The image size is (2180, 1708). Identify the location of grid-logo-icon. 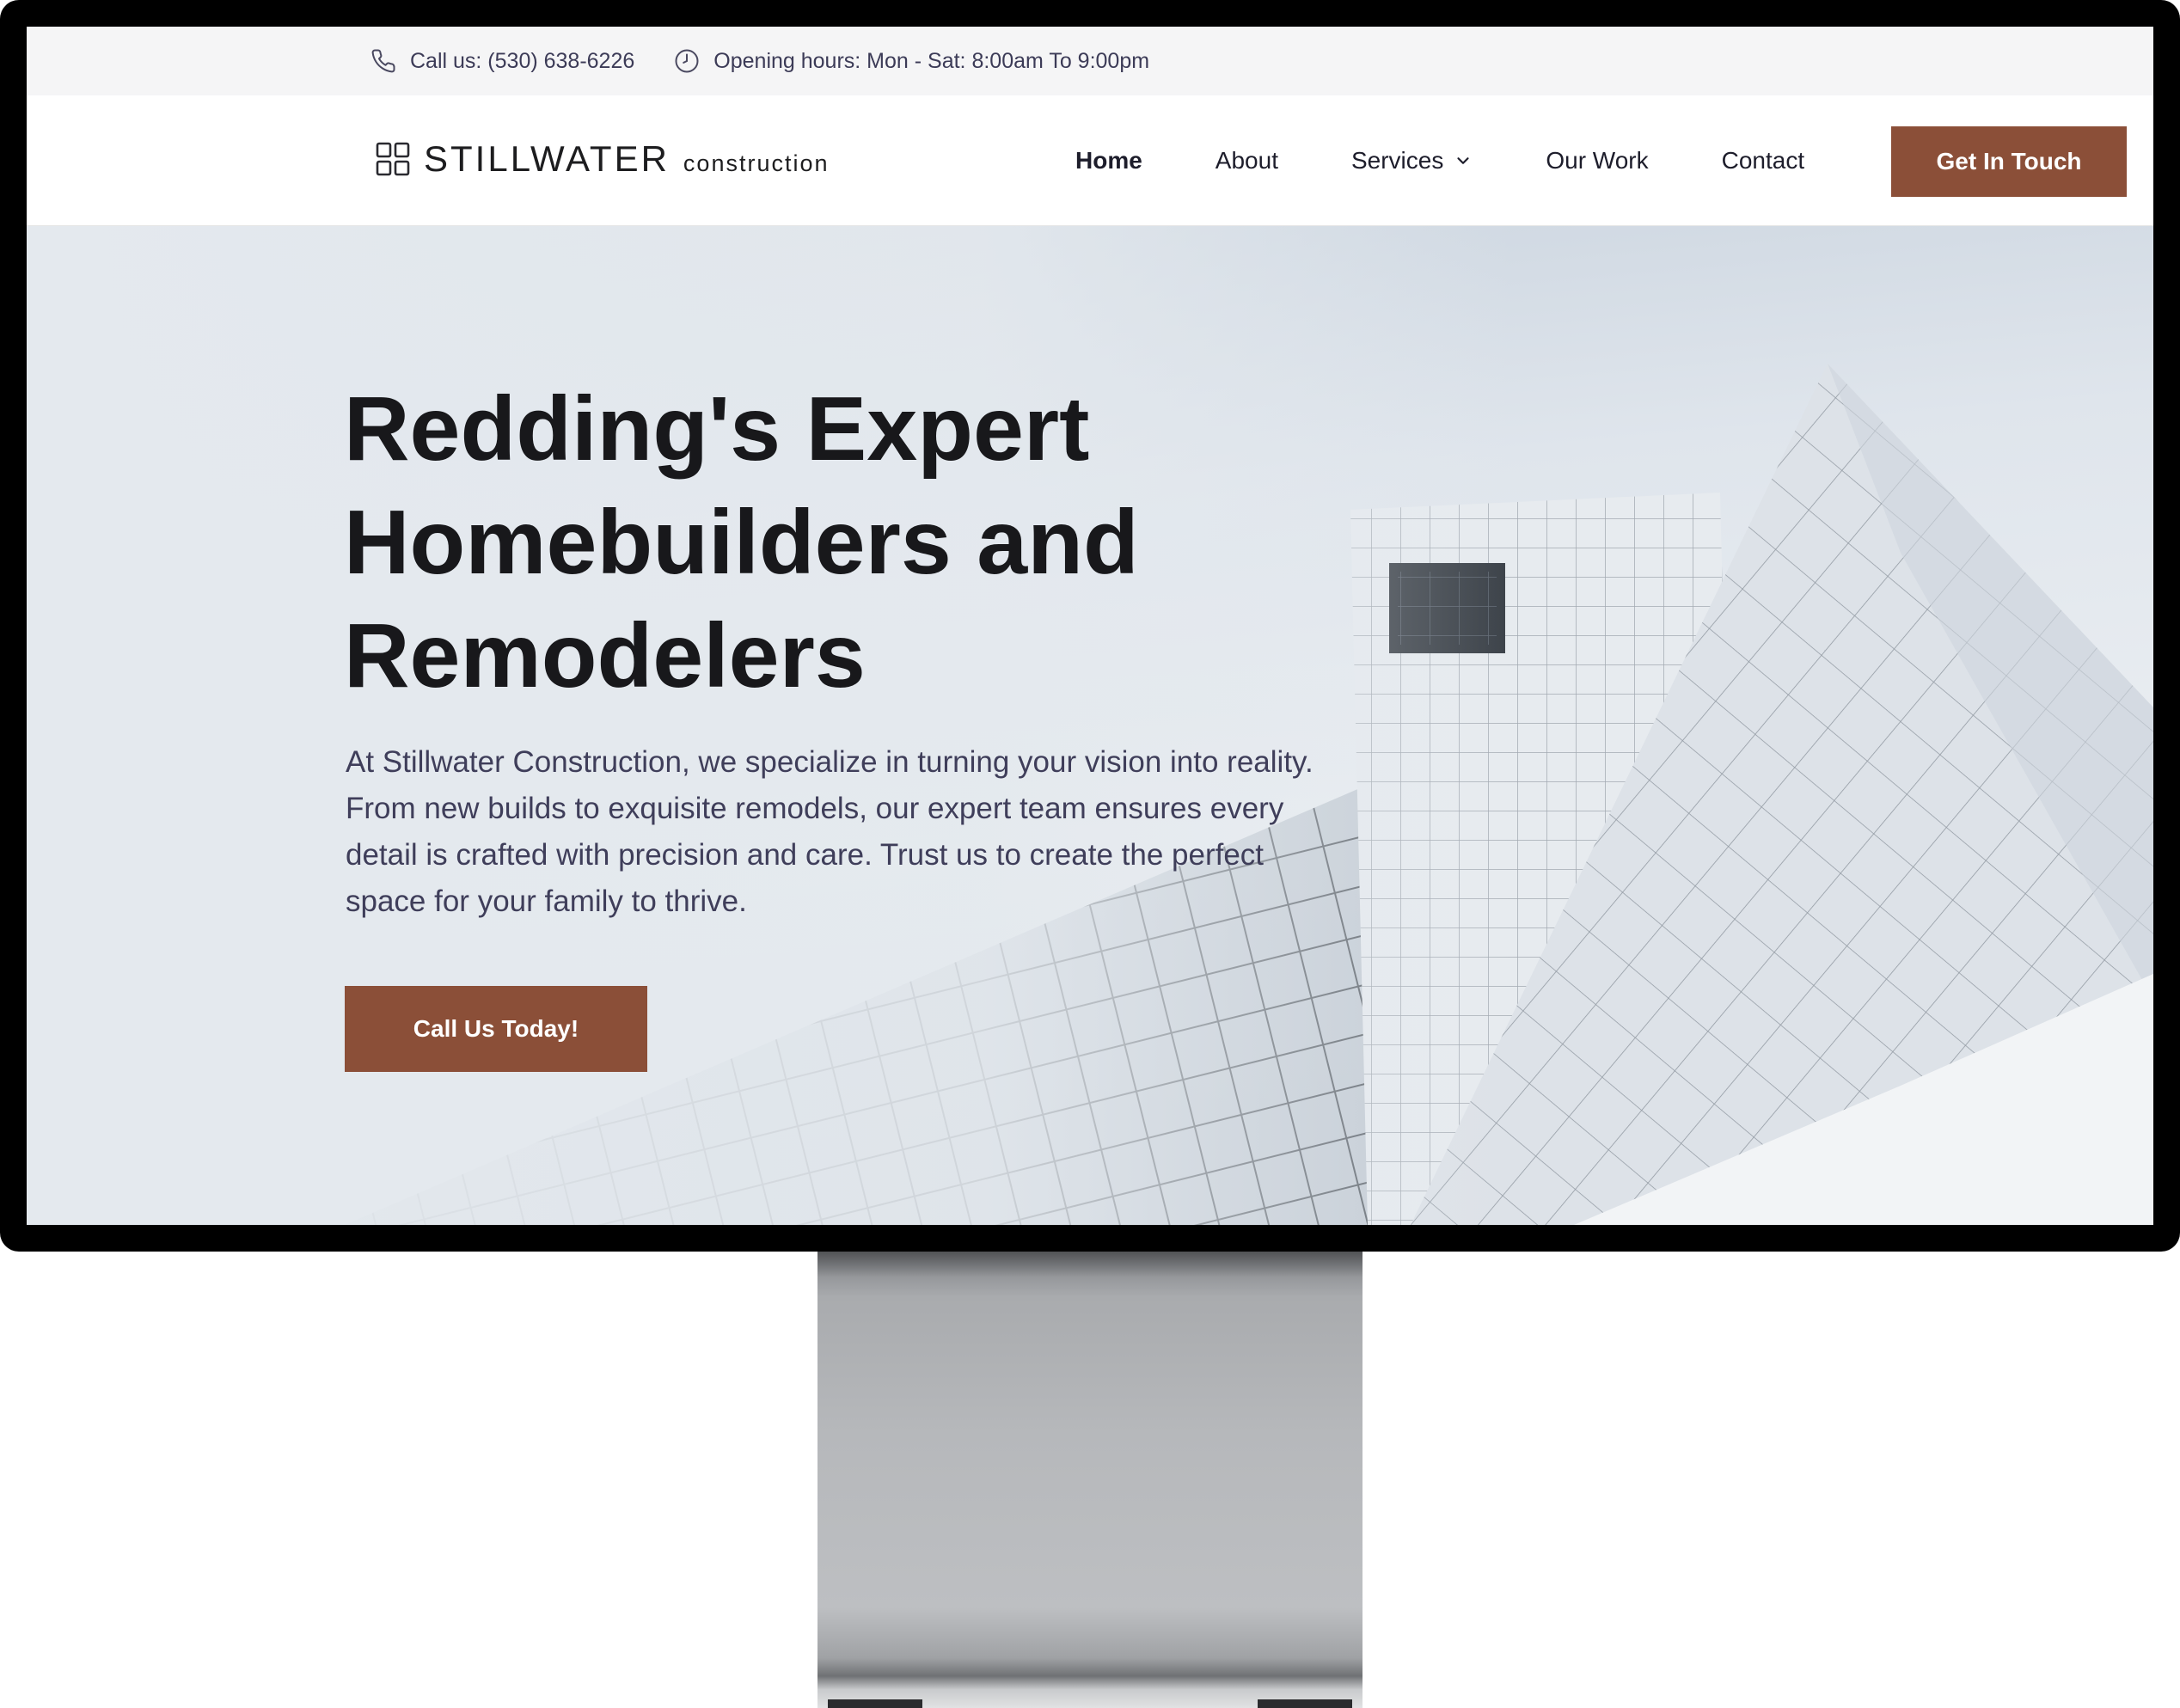
(393, 159).